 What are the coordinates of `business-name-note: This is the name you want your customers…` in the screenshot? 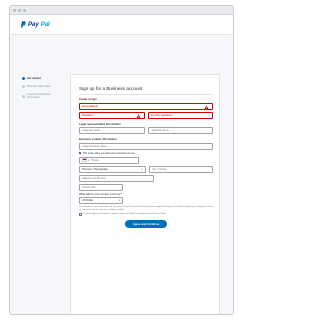 It's located at (146, 153).